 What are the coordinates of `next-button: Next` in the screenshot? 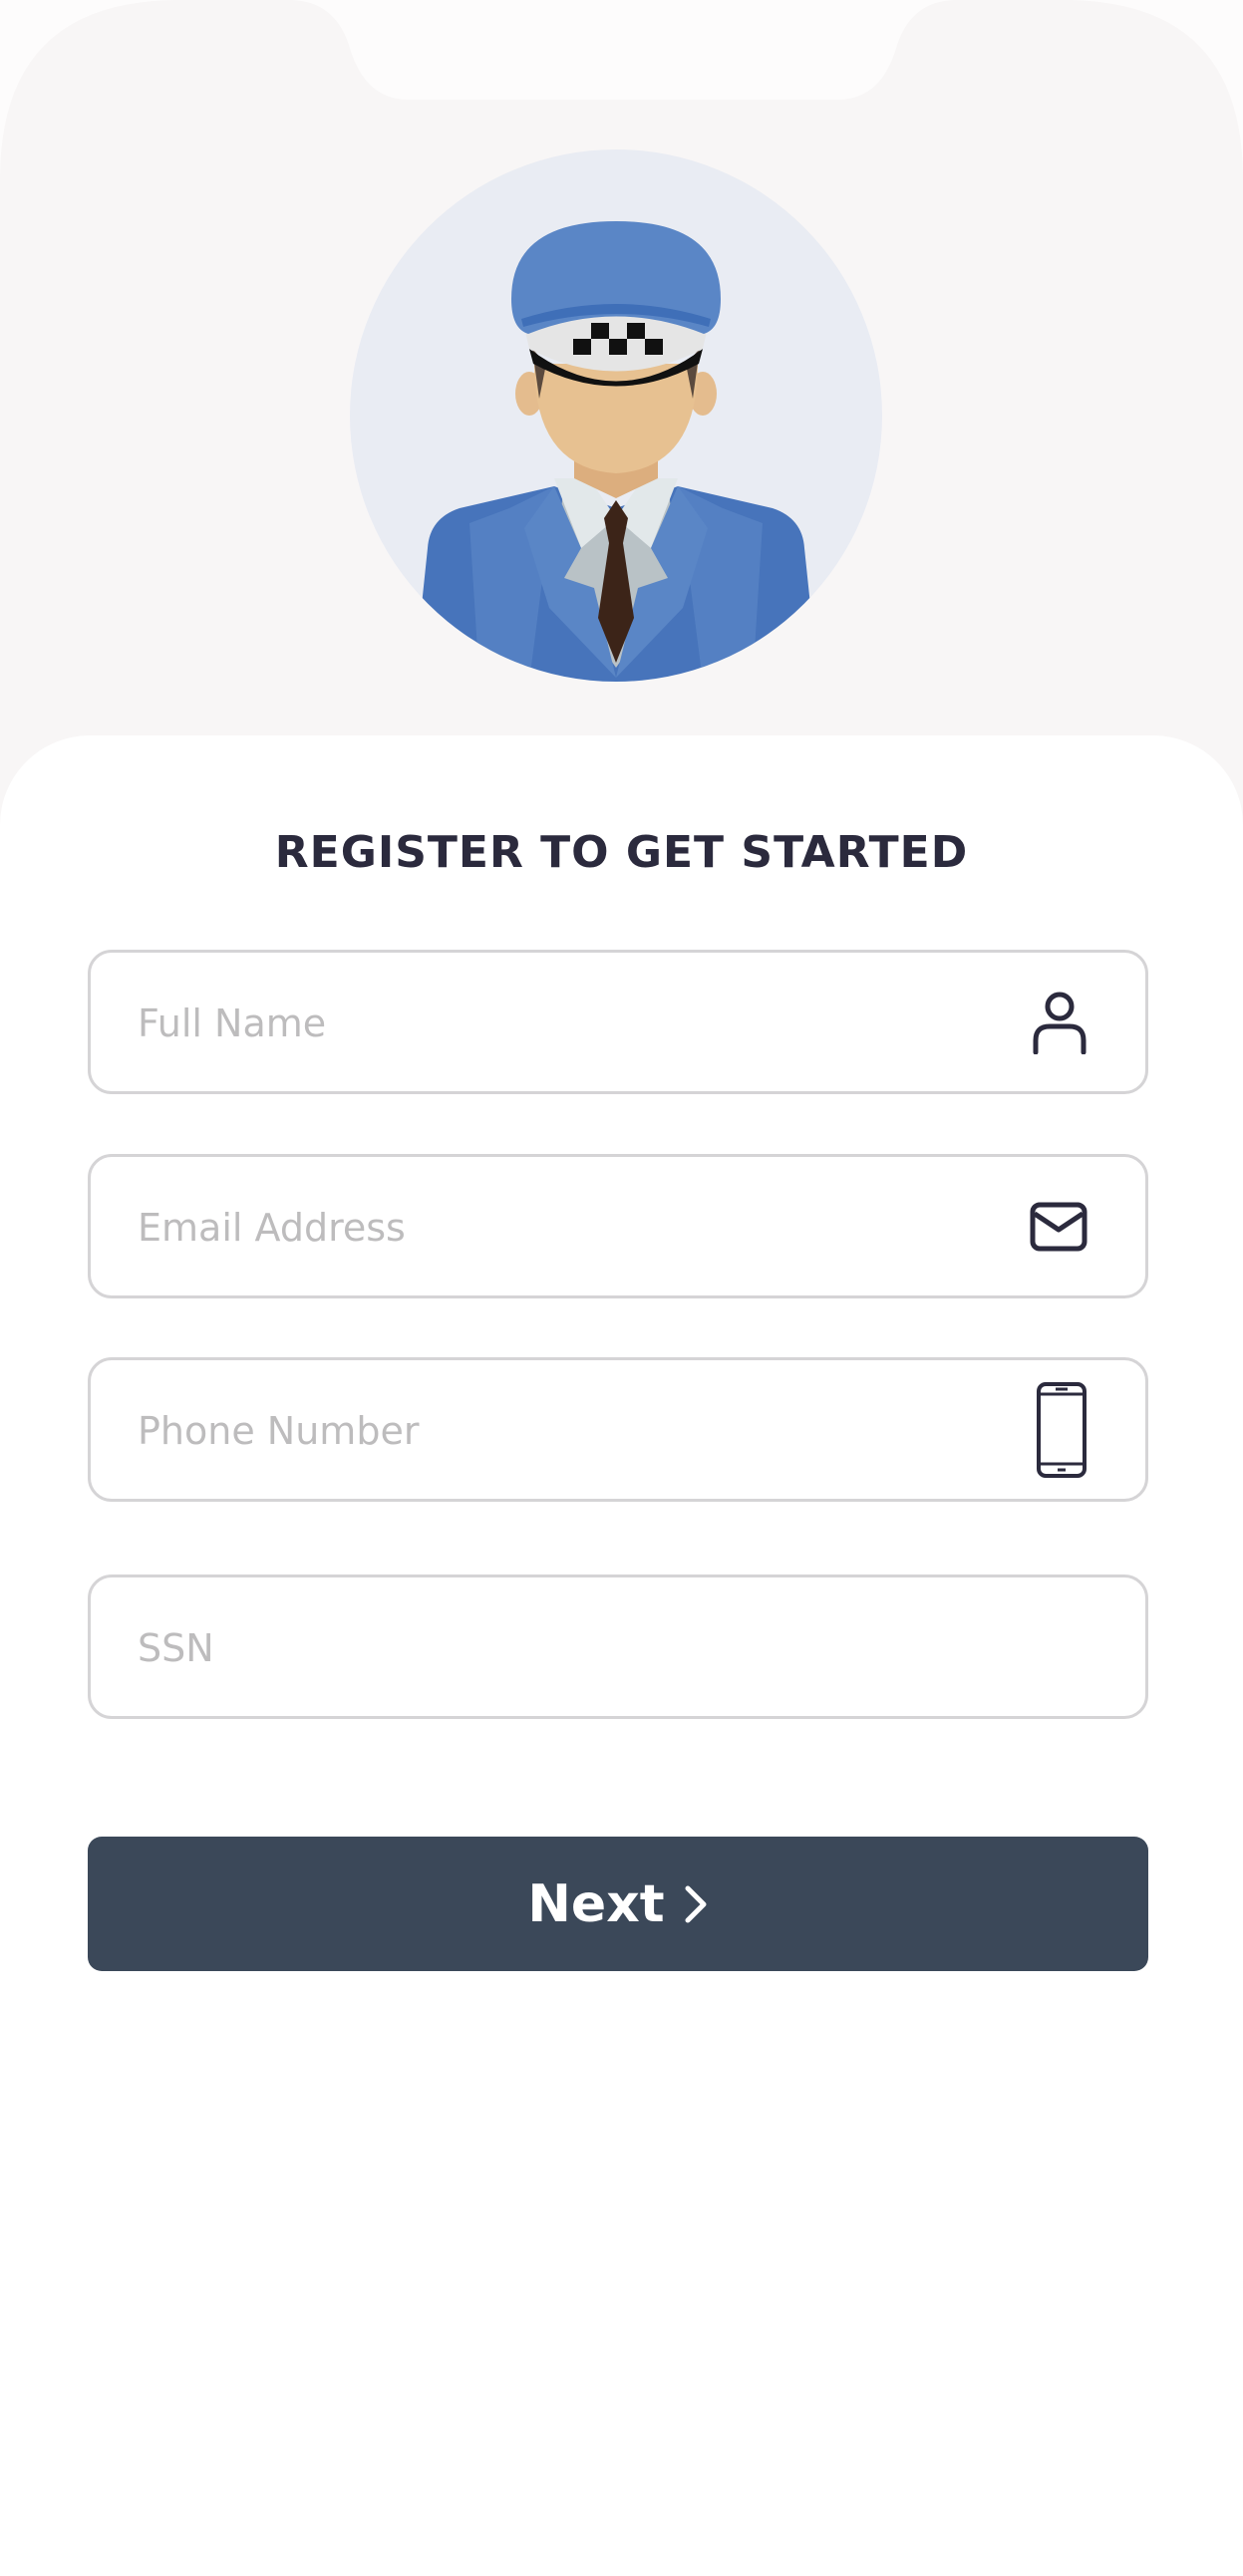 It's located at (618, 1904).